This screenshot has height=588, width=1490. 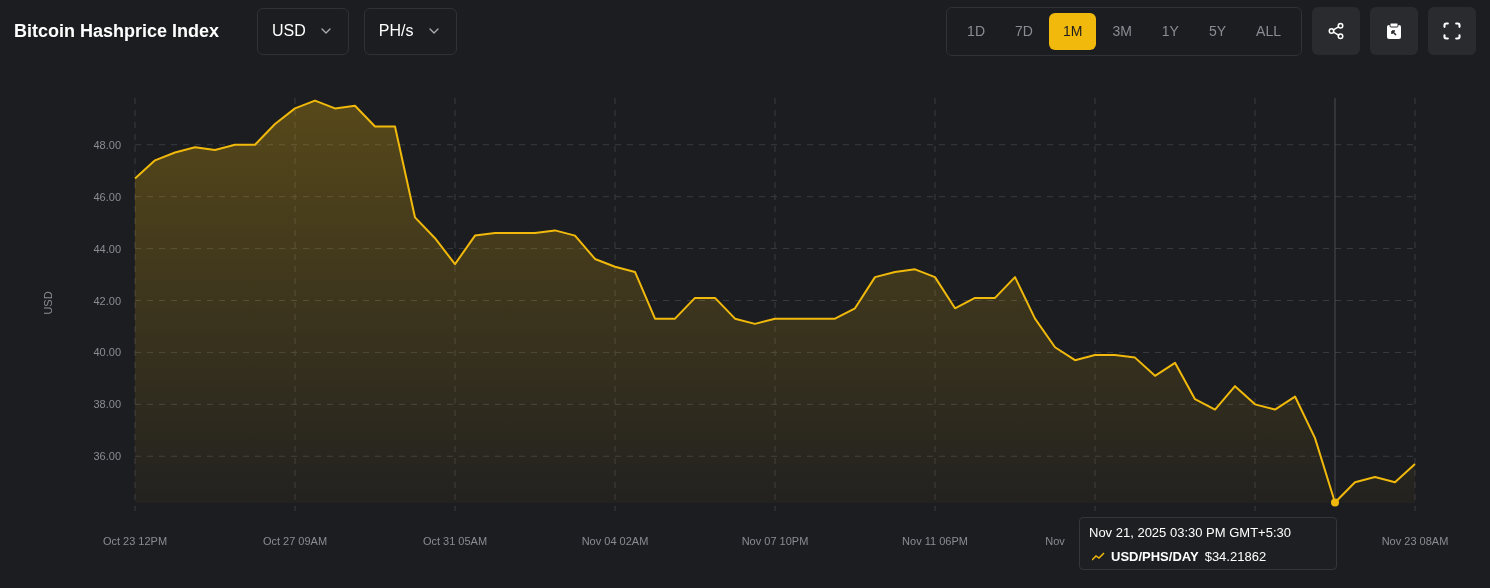 I want to click on y-axis-label: 44.00, so click(x=107, y=248).